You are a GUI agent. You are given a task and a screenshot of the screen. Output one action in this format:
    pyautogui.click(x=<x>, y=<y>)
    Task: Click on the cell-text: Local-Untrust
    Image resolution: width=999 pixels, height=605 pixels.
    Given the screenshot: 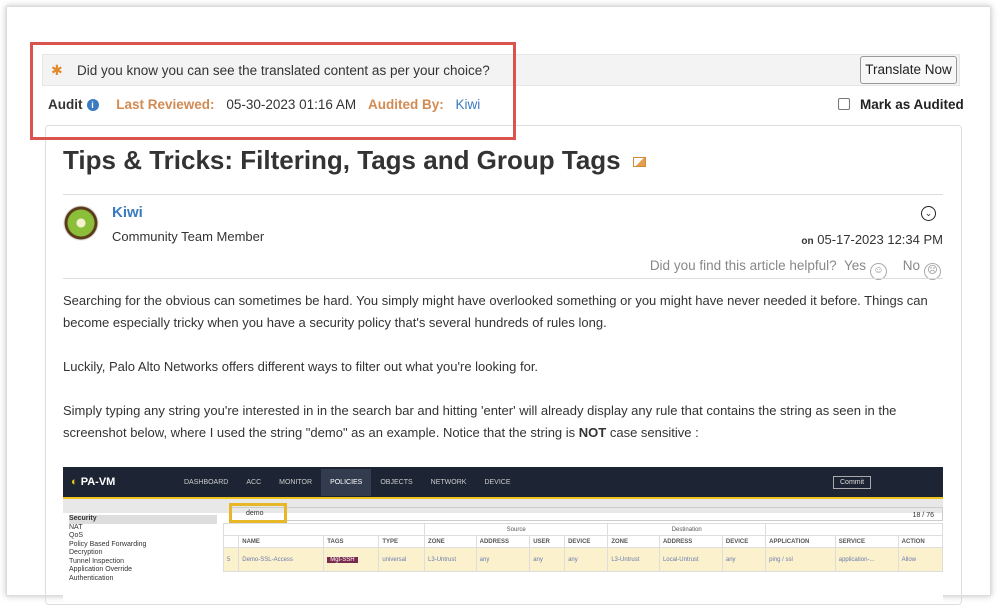 What is the action you would take?
    pyautogui.click(x=680, y=559)
    